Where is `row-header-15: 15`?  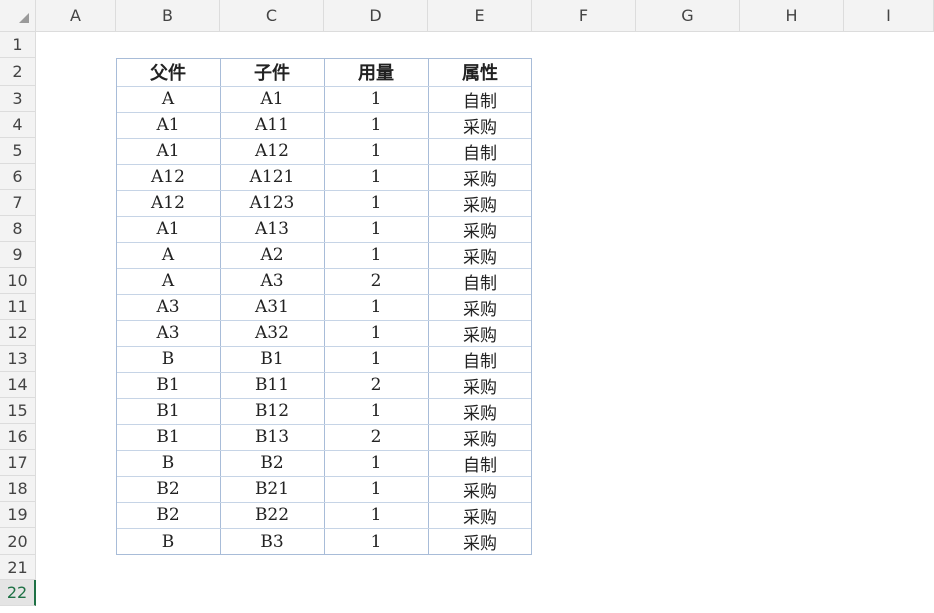 row-header-15: 15 is located at coordinates (18, 411).